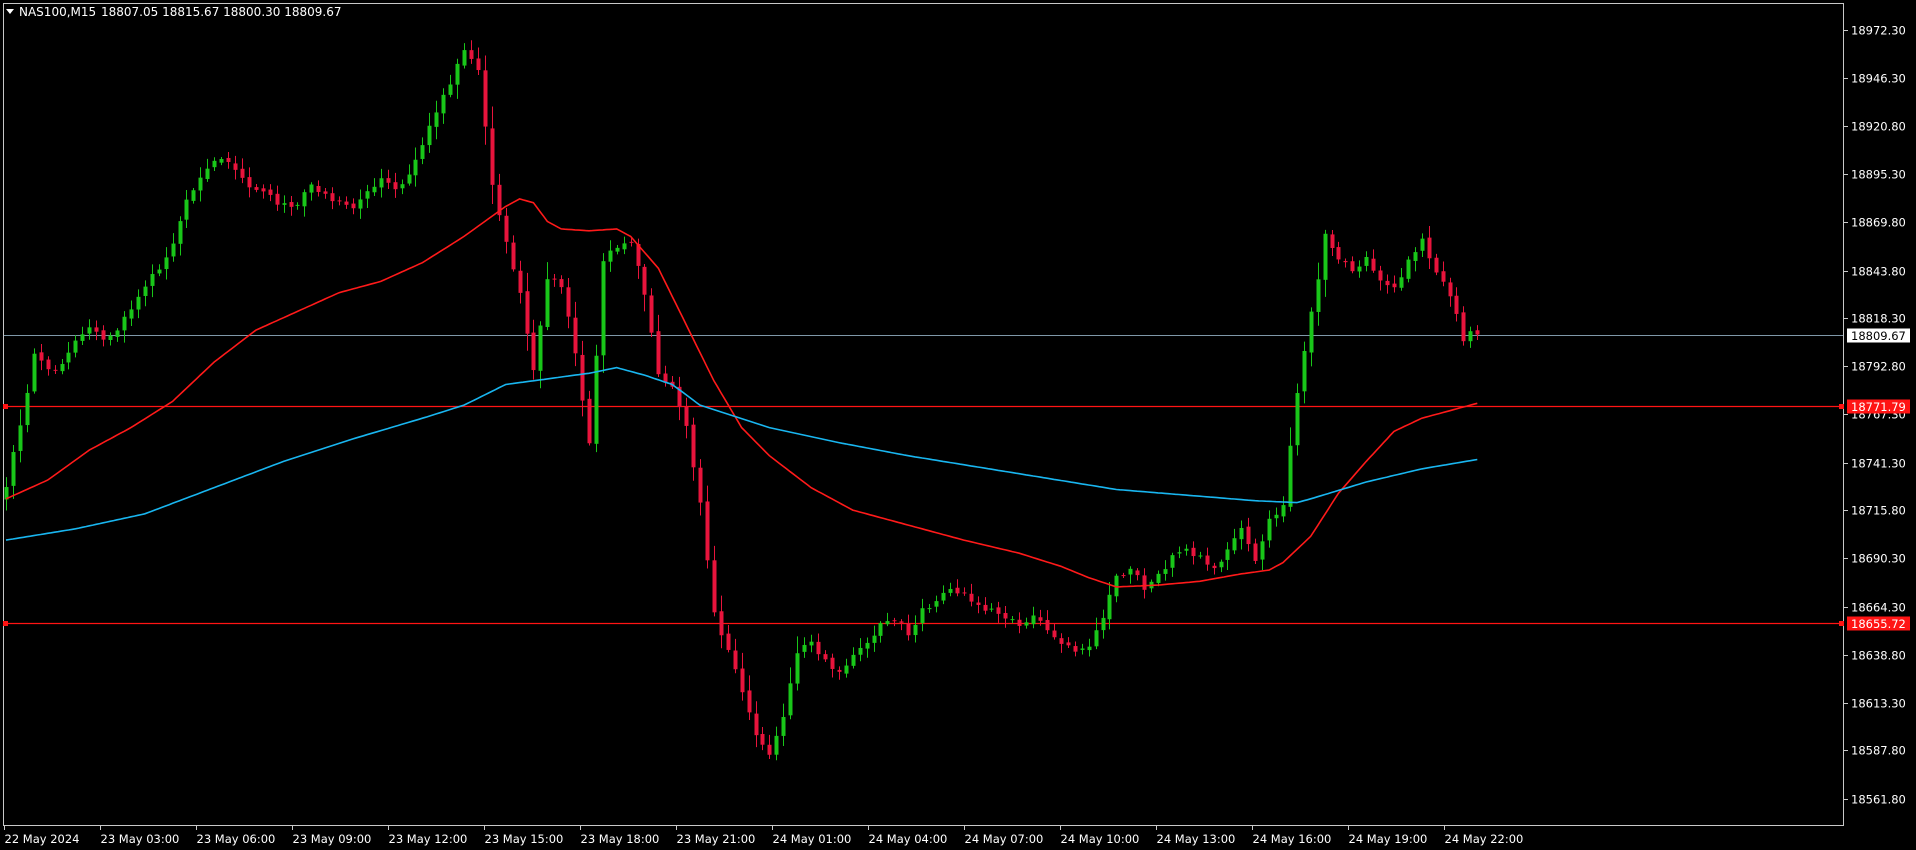  I want to click on level-price-label: 18771.79, so click(1878, 407).